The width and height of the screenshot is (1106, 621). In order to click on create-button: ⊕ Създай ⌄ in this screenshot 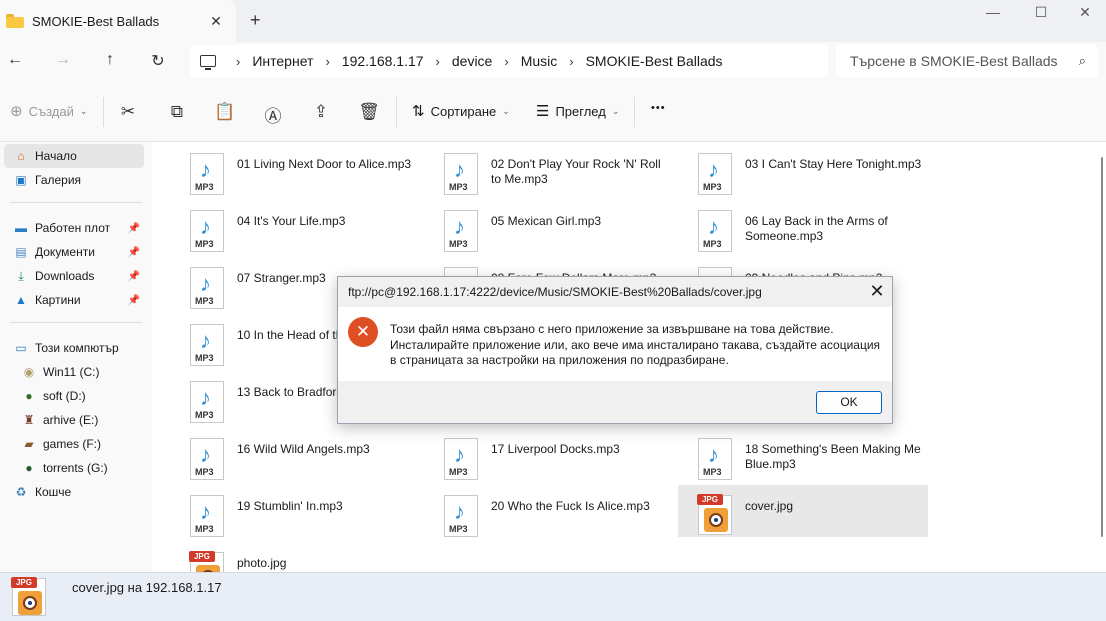, I will do `click(48, 111)`.